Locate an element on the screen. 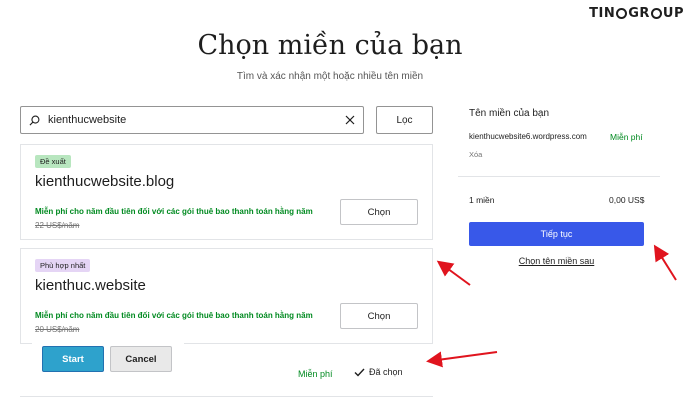 Image resolution: width=700 pixels, height=400 pixels. start-button: Start is located at coordinates (73, 359).